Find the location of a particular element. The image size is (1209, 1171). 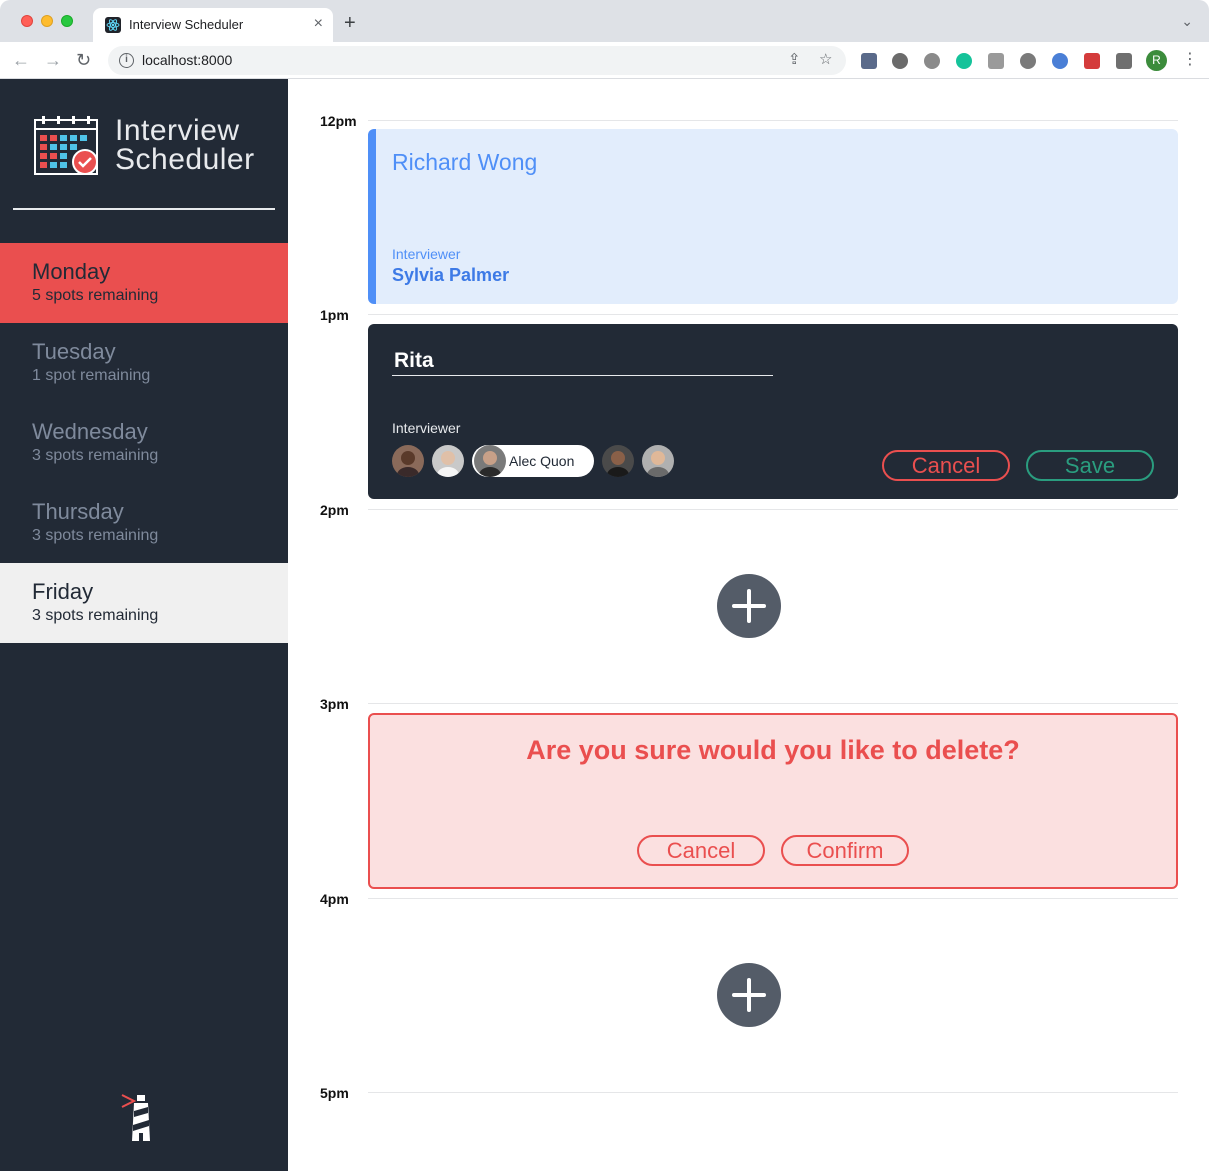

day-name: Thursday is located at coordinates (78, 511).